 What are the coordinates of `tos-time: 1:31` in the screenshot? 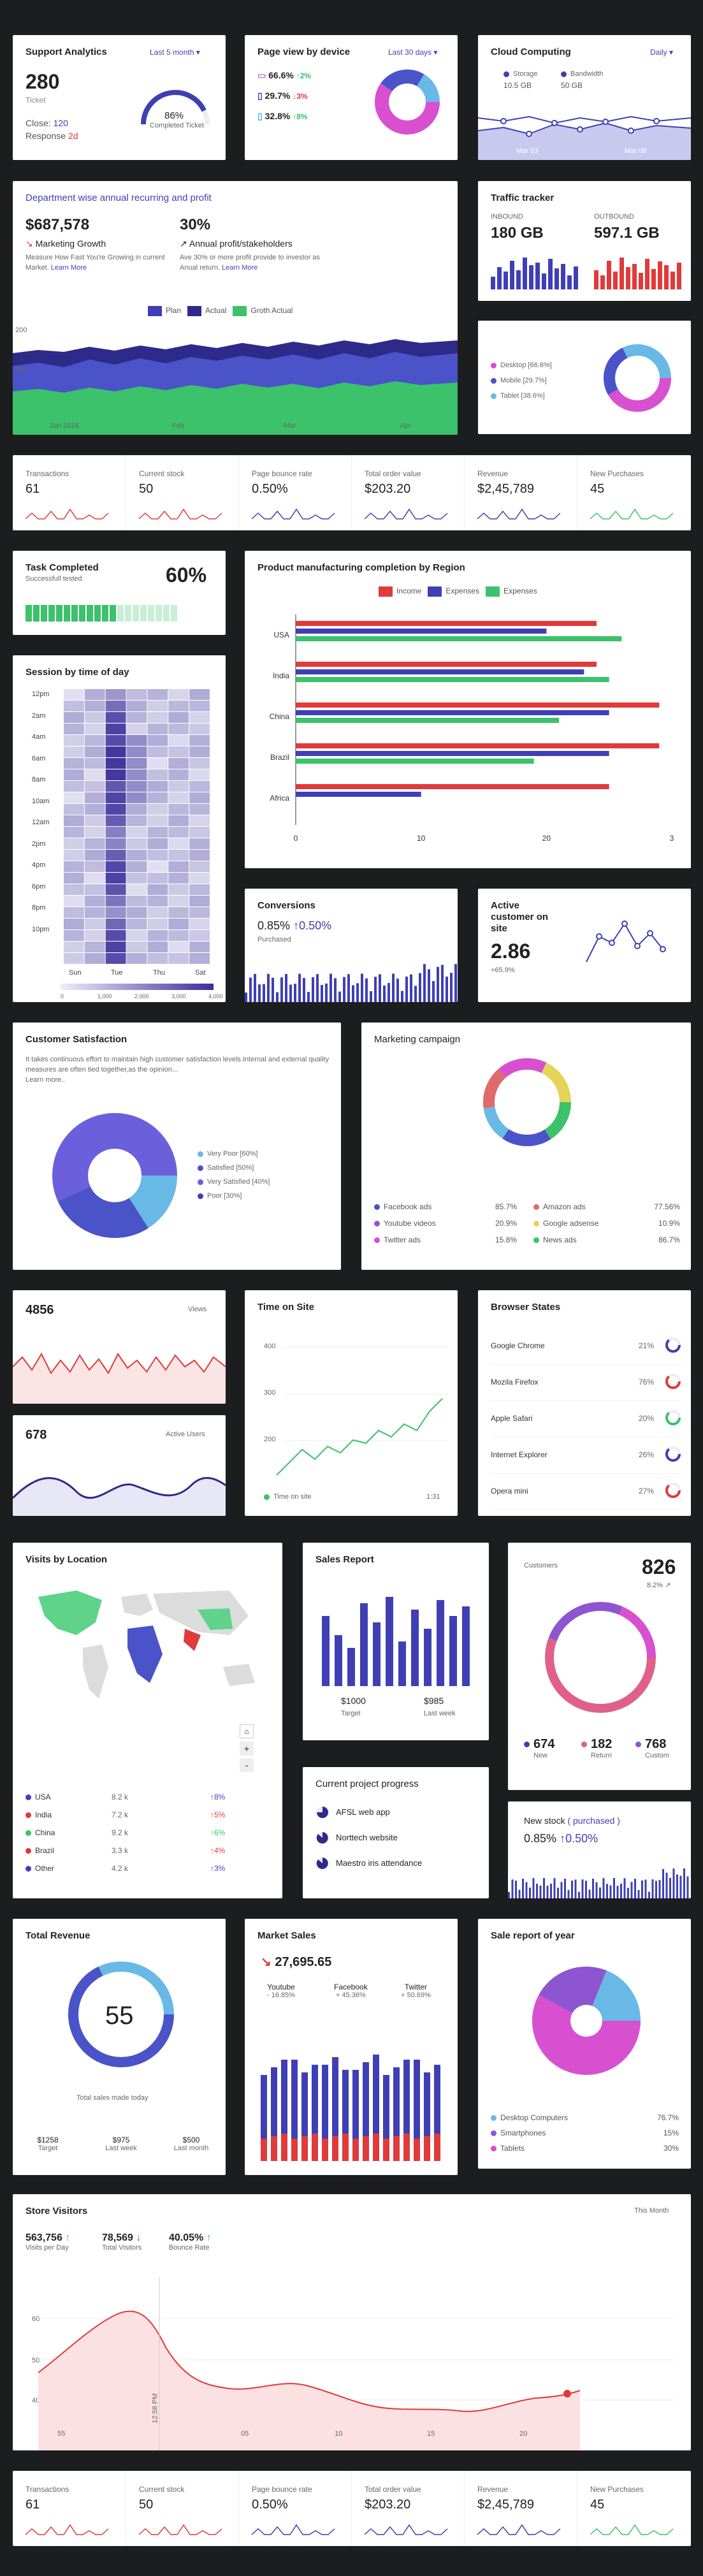 It's located at (433, 1497).